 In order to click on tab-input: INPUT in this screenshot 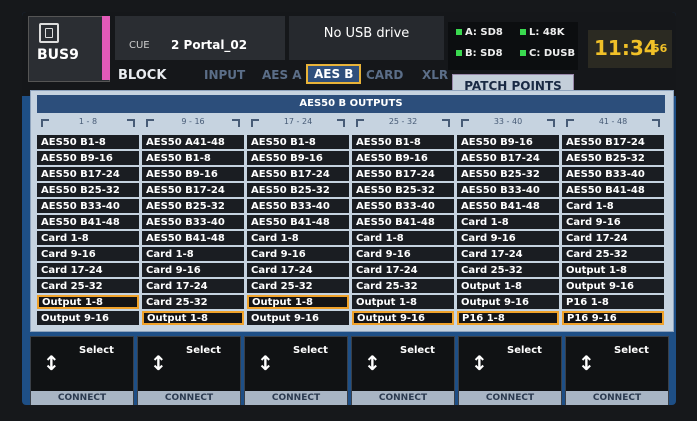, I will do `click(224, 75)`.